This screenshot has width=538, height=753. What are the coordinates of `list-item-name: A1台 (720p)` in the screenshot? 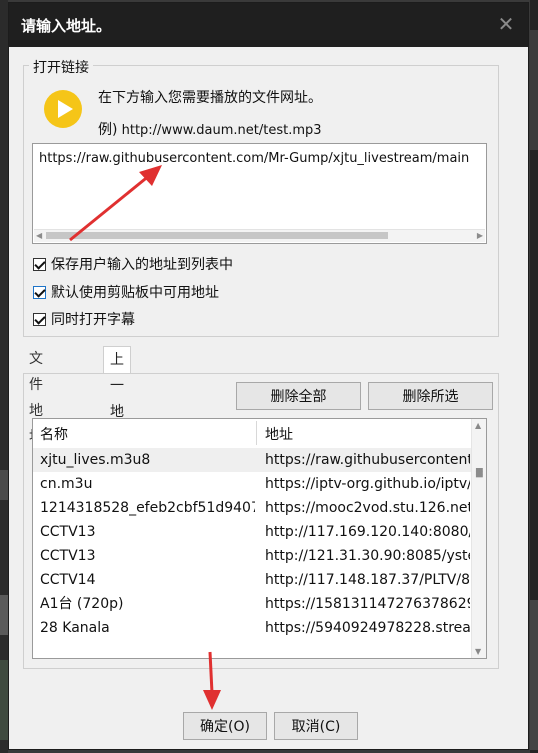 It's located at (82, 604).